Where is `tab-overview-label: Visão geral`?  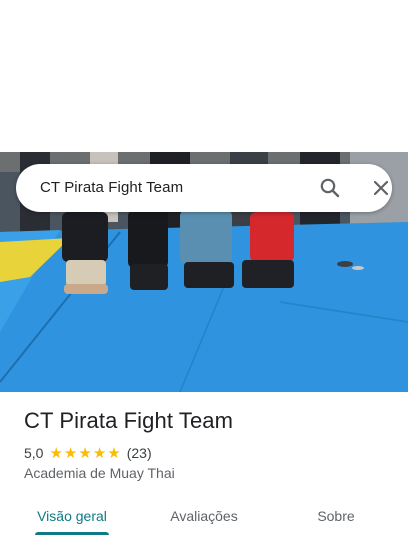
tab-overview-label: Visão geral is located at coordinates (72, 516).